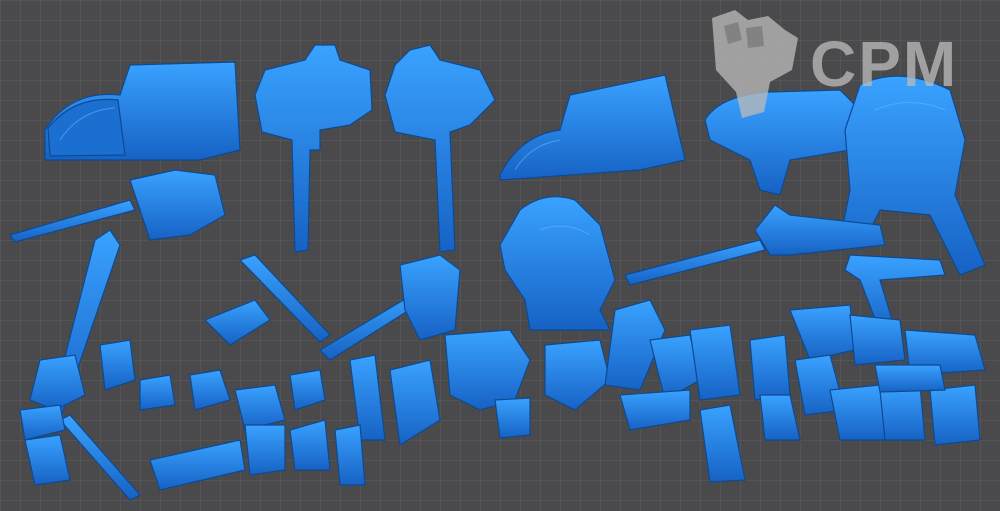 The image size is (1000, 511). What do you see at coordinates (884, 64) in the screenshot?
I see `watermark-text: CPM` at bounding box center [884, 64].